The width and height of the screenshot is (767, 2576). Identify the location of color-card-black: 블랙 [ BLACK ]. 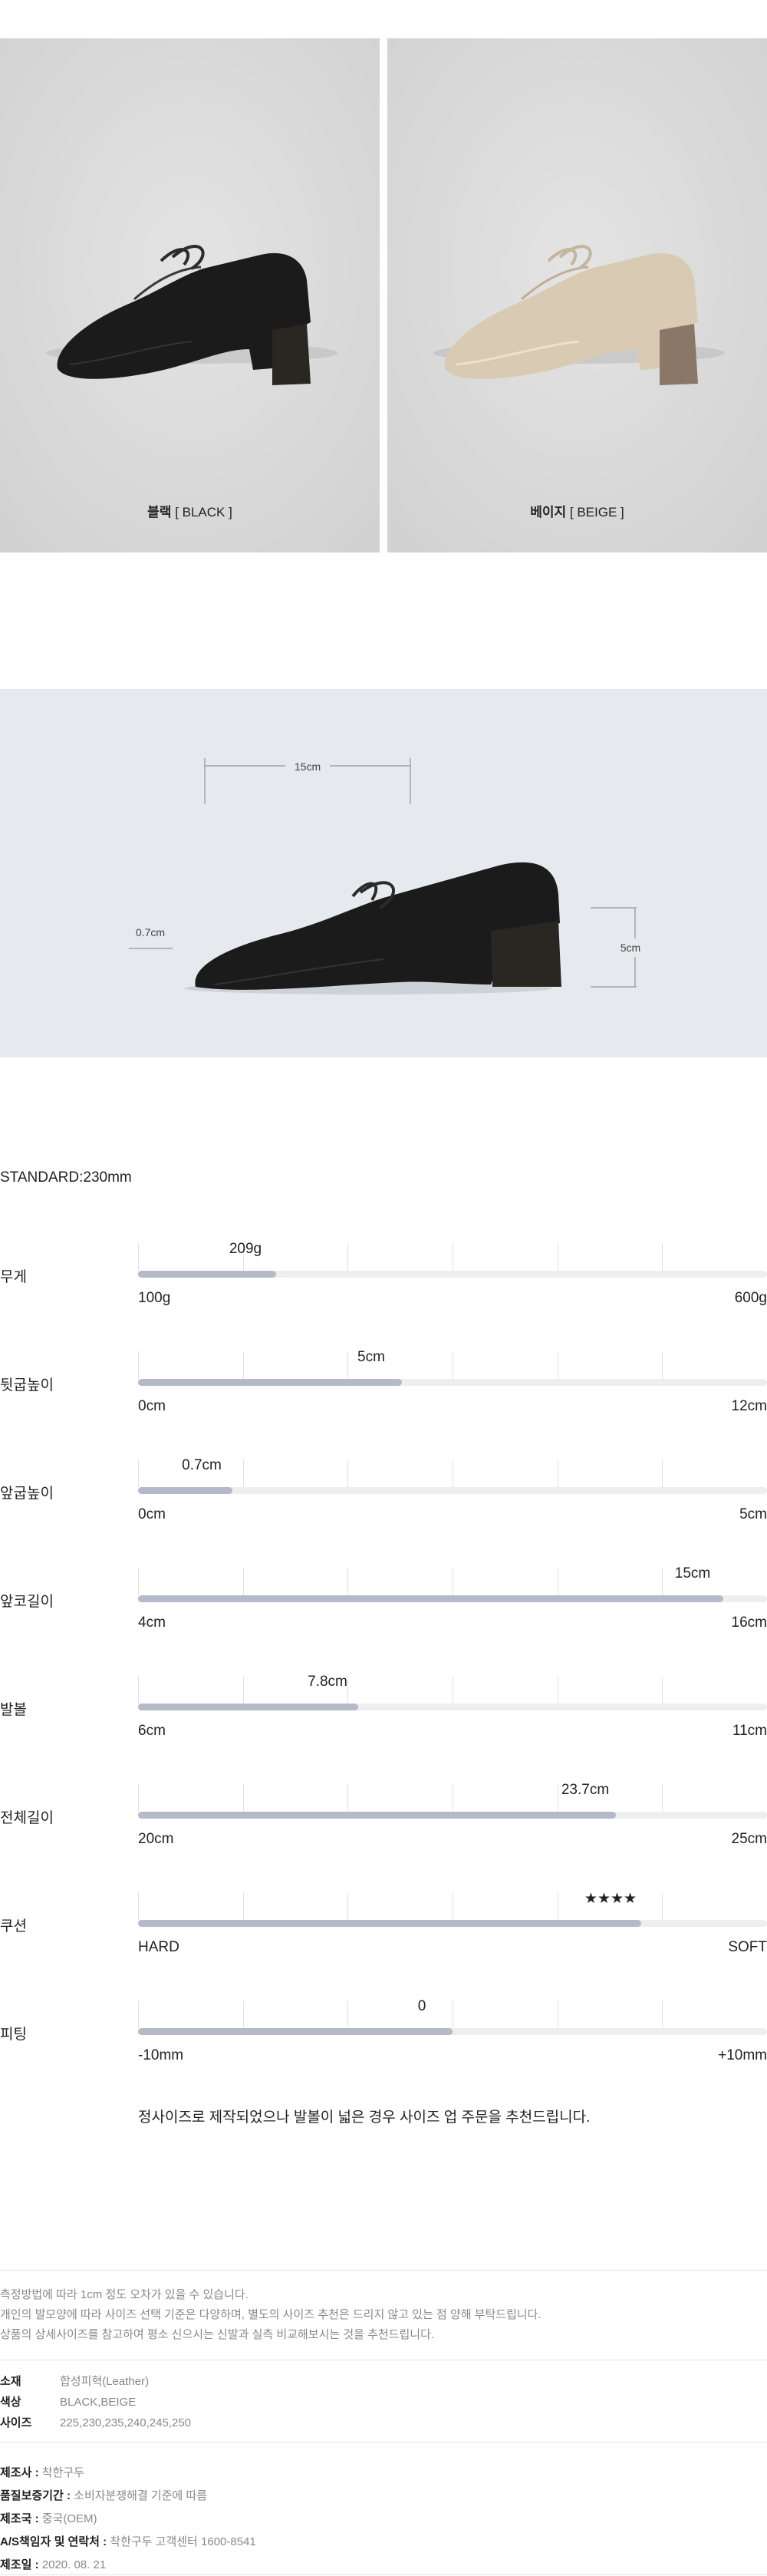
(190, 295).